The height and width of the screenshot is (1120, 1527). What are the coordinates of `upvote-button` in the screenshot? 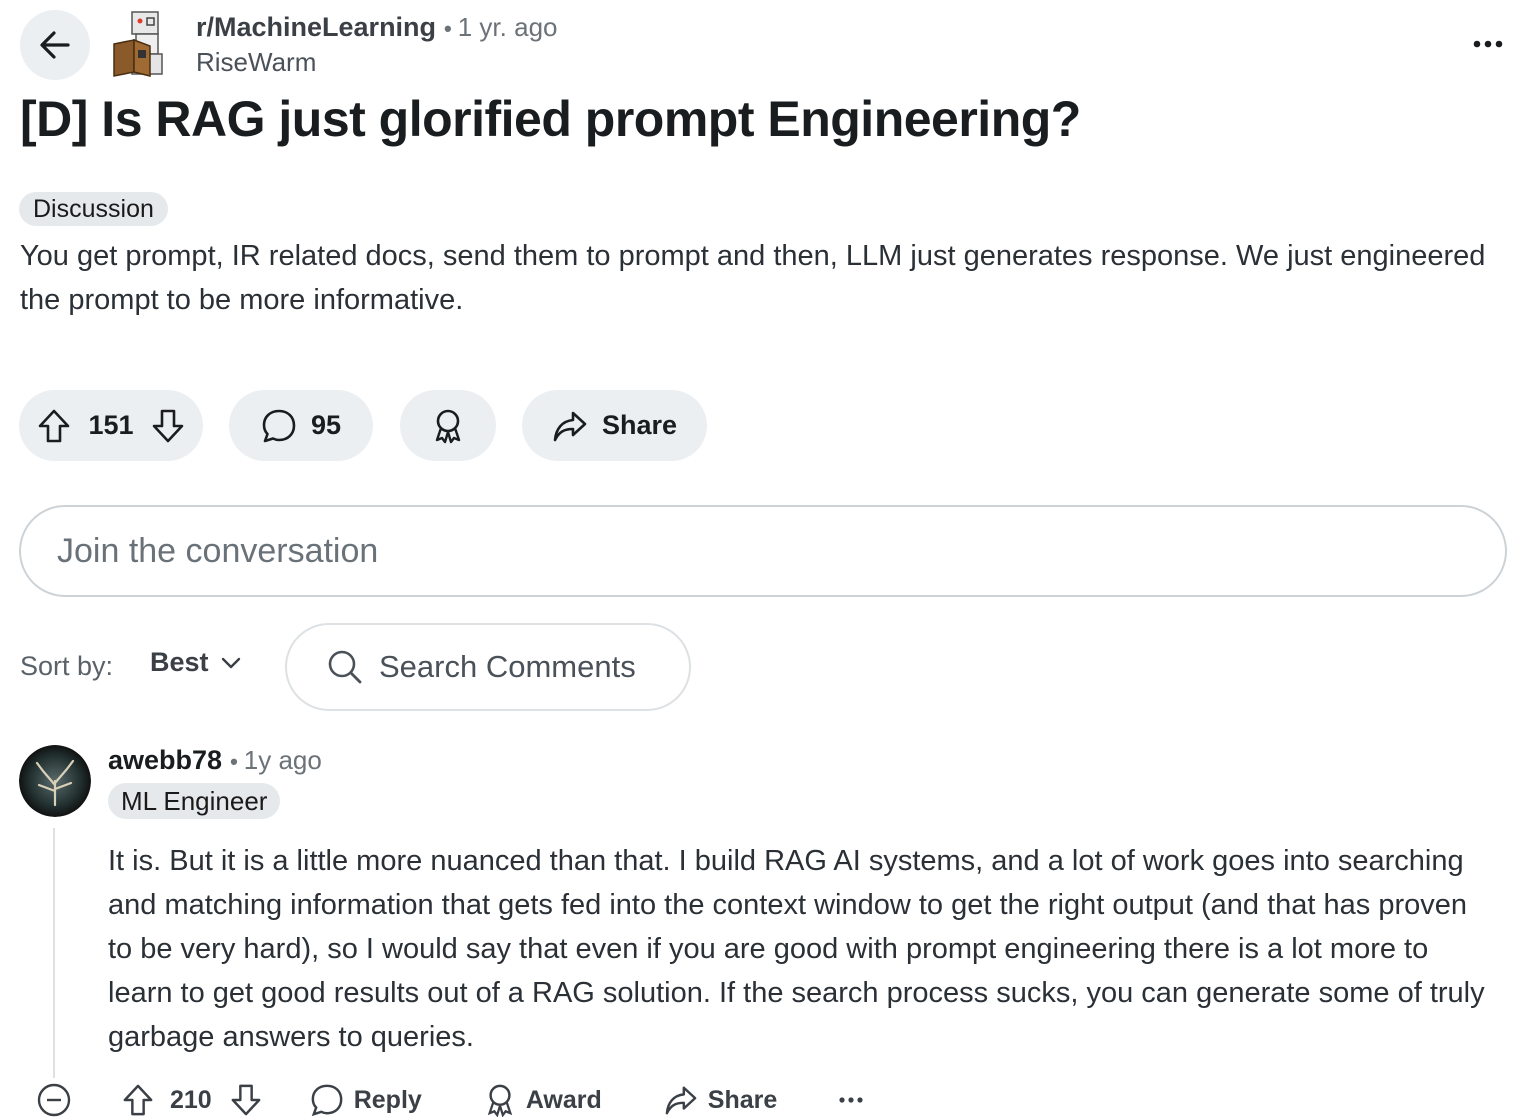 It's located at (54, 426).